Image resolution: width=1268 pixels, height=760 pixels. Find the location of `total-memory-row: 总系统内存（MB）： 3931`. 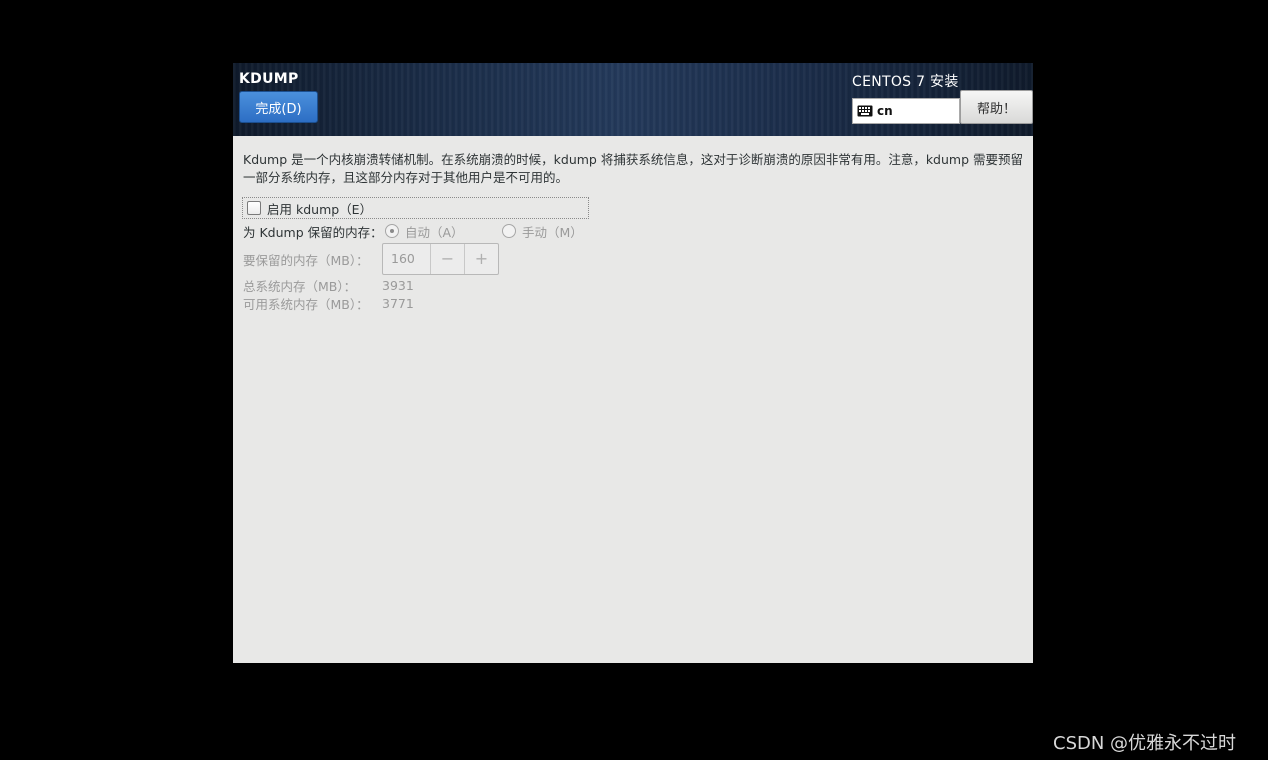

total-memory-row: 总系统内存（MB）： 3931 is located at coordinates (328, 285).